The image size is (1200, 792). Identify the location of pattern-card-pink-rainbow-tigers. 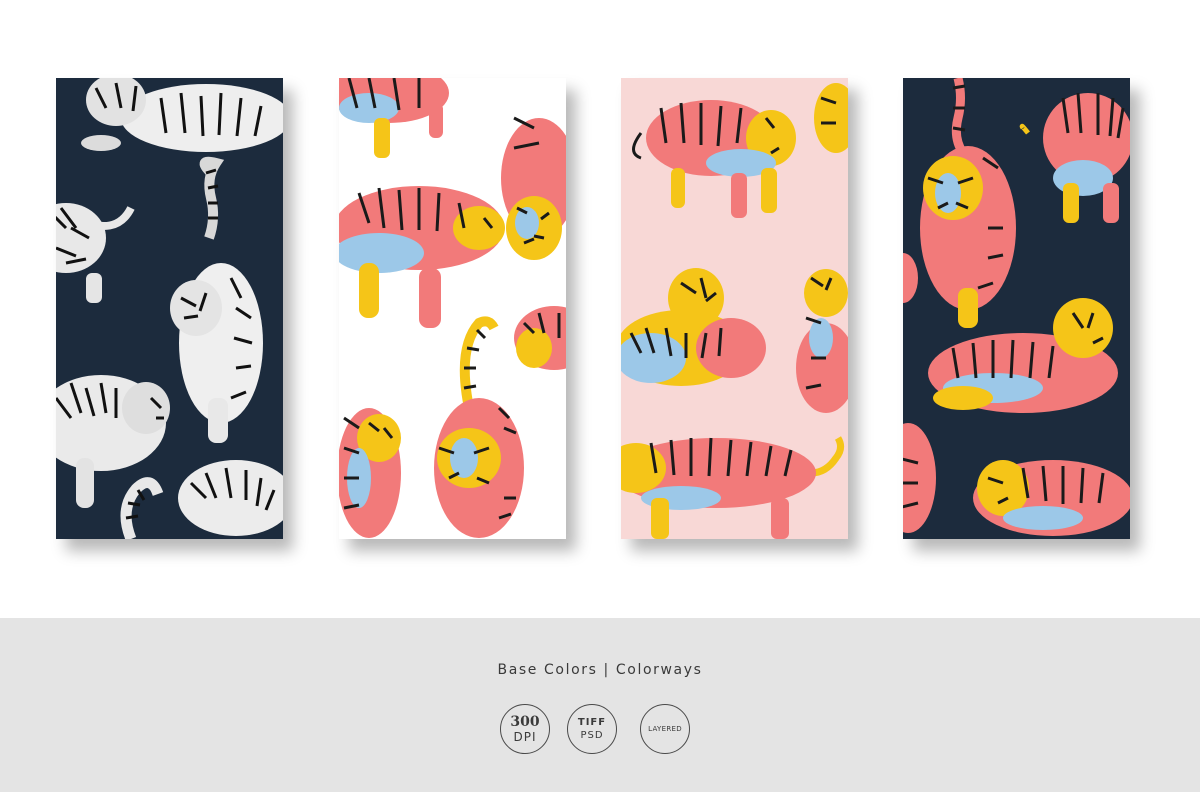
(734, 308).